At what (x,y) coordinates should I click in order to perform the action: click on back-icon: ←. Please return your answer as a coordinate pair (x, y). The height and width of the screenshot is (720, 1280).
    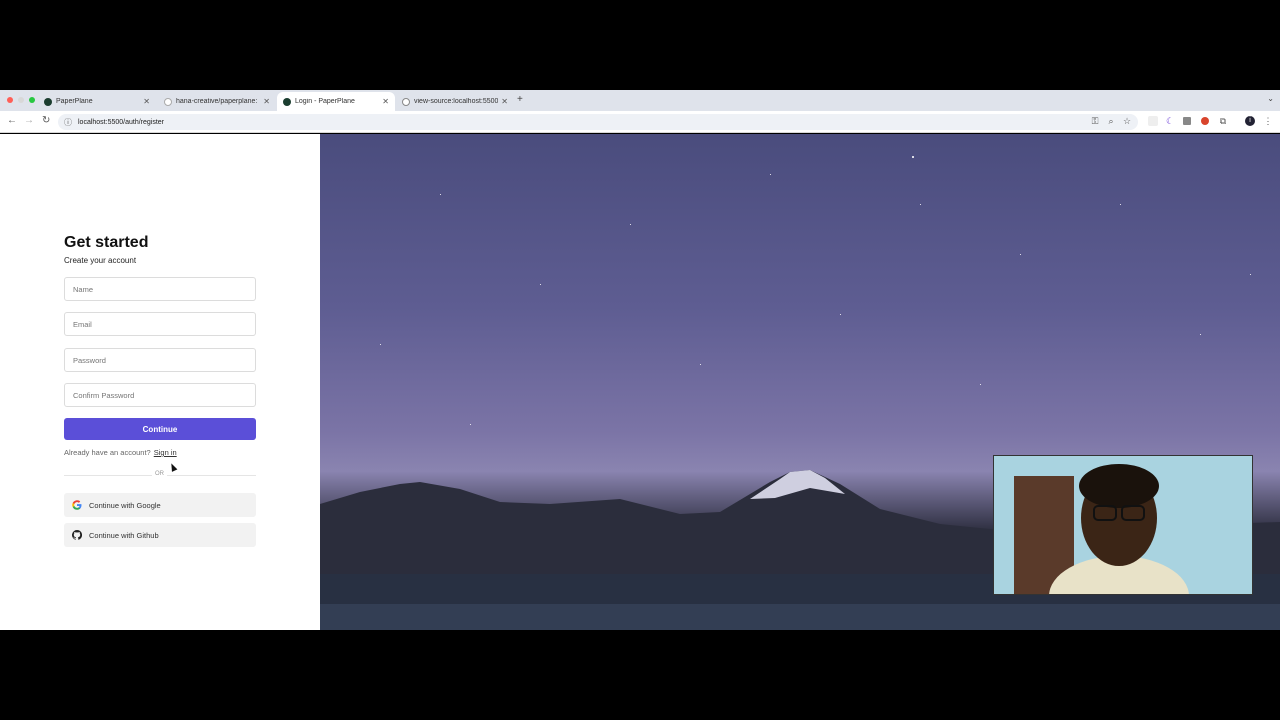
    Looking at the image, I should click on (12, 120).